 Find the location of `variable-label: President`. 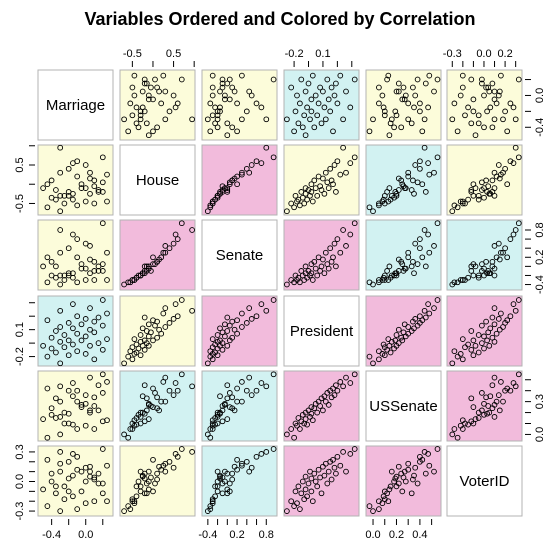

variable-label: President is located at coordinates (322, 331).